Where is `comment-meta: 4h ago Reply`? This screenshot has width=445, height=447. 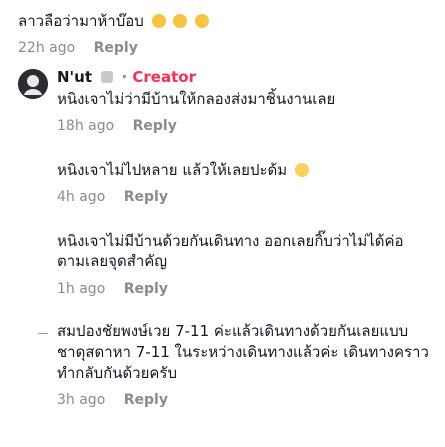
comment-meta: 4h ago Reply is located at coordinates (112, 197).